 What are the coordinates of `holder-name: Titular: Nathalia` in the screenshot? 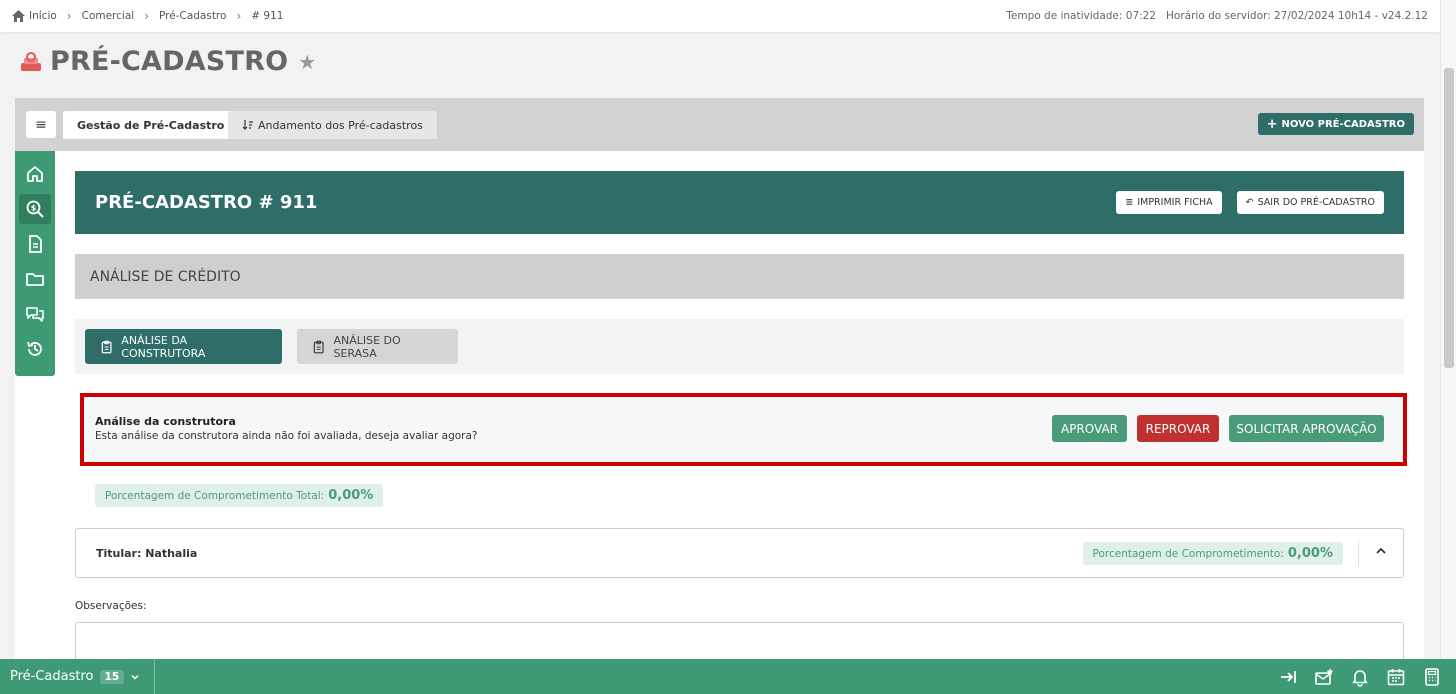 It's located at (147, 553).